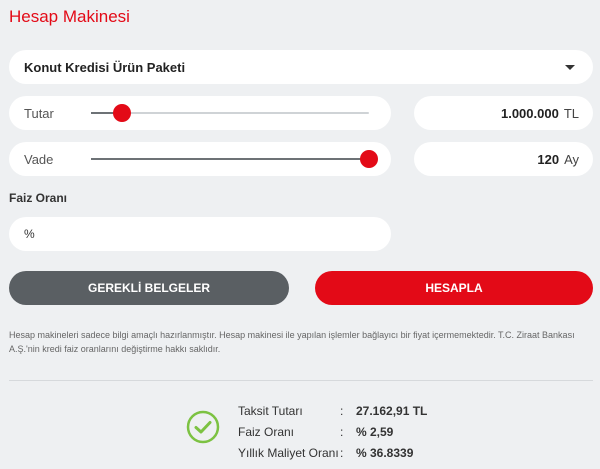 The image size is (600, 469). Describe the element at coordinates (105, 67) in the screenshot. I see `product-select-value: Konut Kredisi Ürün Paketi` at that location.